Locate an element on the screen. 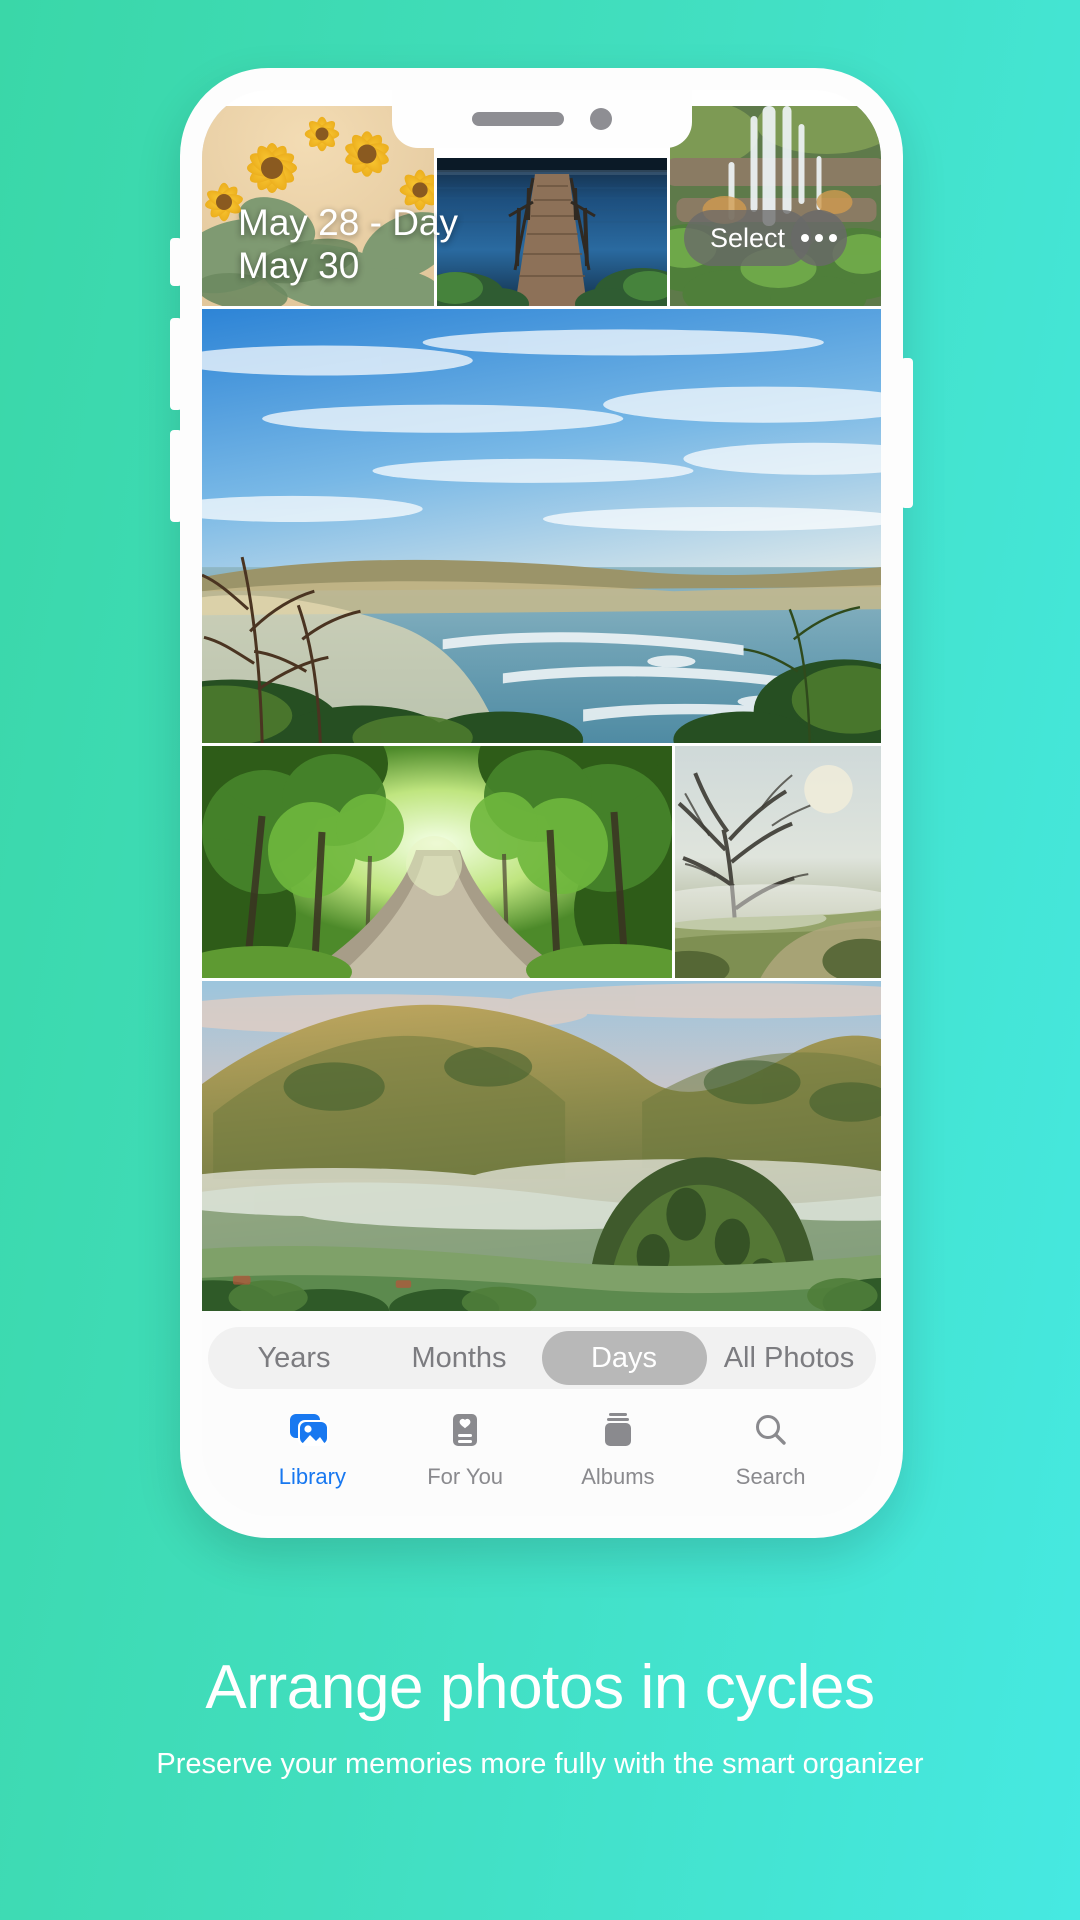 Image resolution: width=1080 pixels, height=1920 pixels. silent-switch is located at coordinates (176, 262).